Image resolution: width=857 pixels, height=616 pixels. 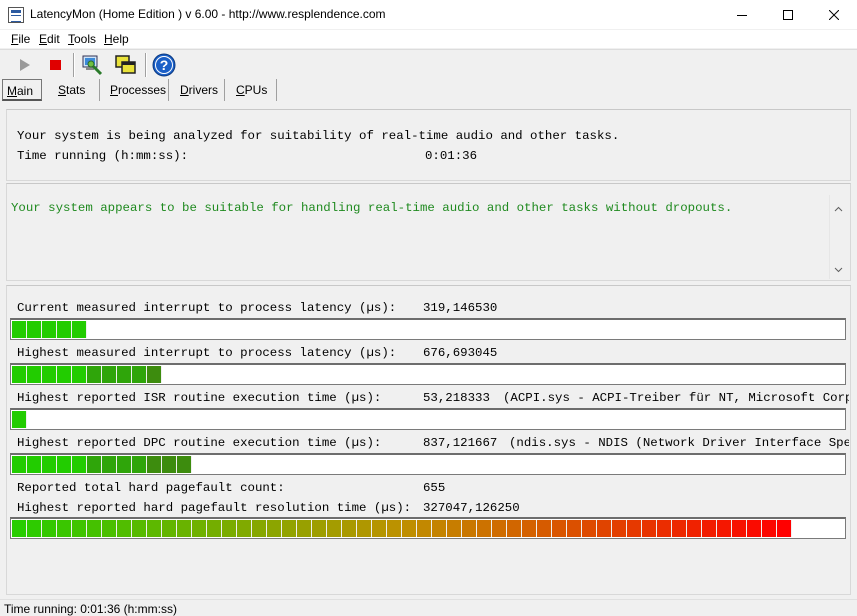 I want to click on pagefault-resolution-value: 327047,126250, so click(x=471, y=508).